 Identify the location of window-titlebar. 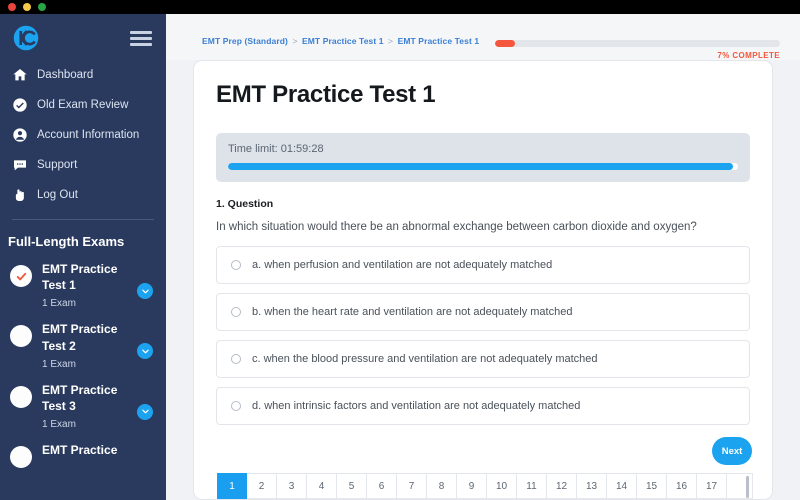
(400, 7).